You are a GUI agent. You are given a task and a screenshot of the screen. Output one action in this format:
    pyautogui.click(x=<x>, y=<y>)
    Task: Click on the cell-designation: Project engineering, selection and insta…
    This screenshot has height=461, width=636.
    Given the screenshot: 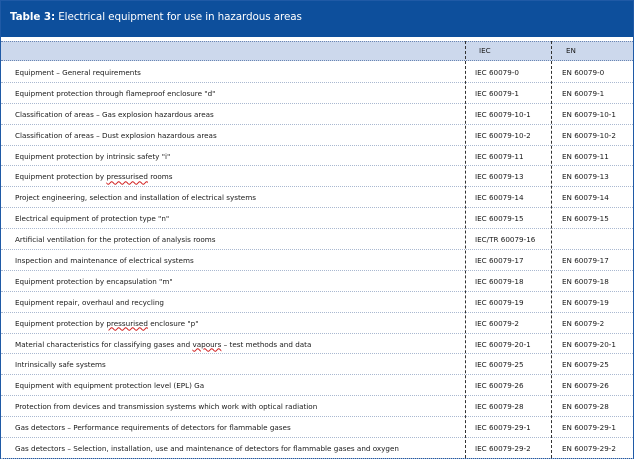 What is the action you would take?
    pyautogui.click(x=135, y=198)
    